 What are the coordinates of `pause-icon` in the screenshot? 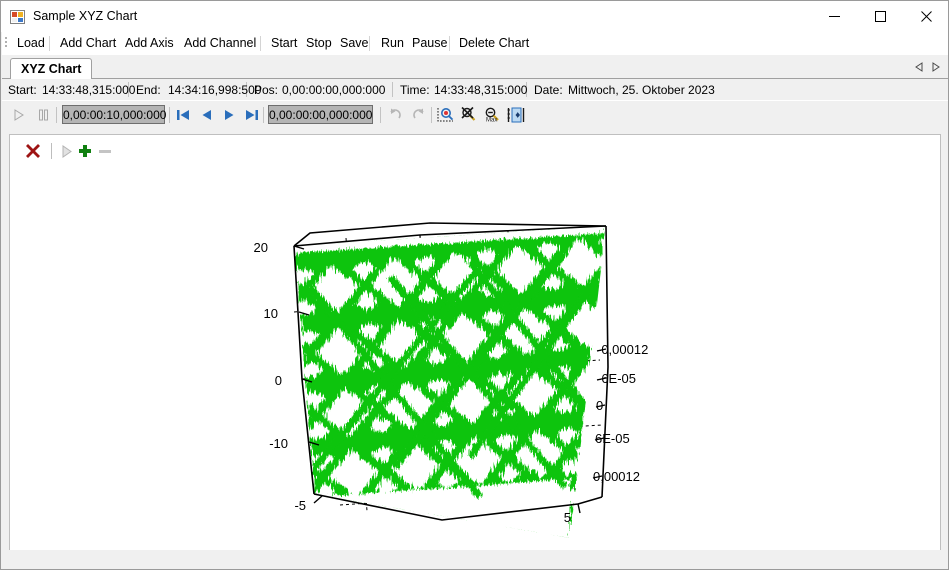 It's located at (43, 115).